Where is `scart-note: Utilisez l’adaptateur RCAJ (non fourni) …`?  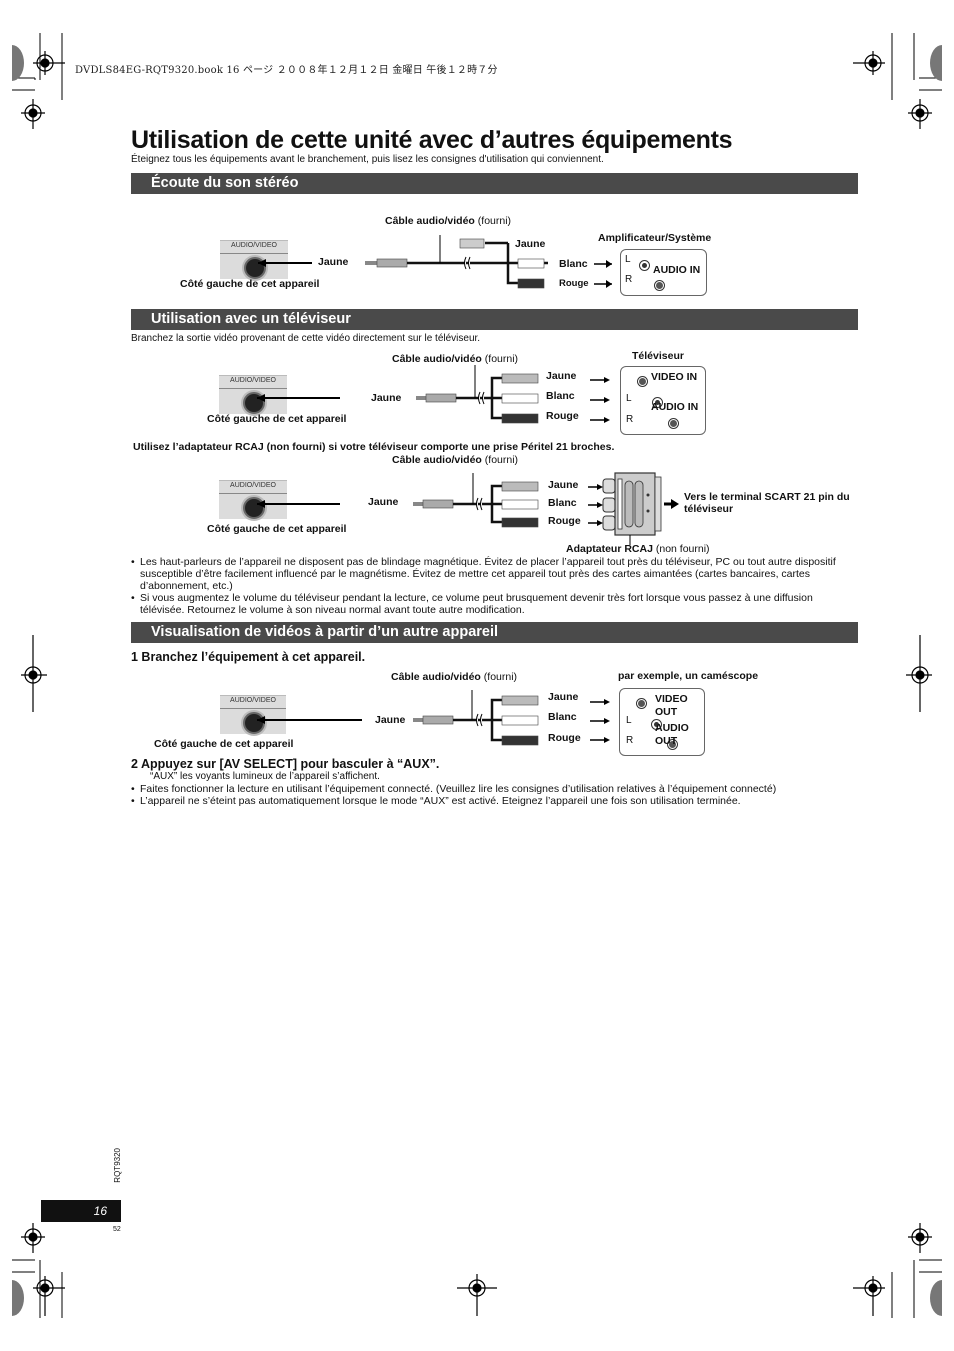
scart-note: Utilisez l’adaptateur RCAJ (non fourni) … is located at coordinates (374, 447).